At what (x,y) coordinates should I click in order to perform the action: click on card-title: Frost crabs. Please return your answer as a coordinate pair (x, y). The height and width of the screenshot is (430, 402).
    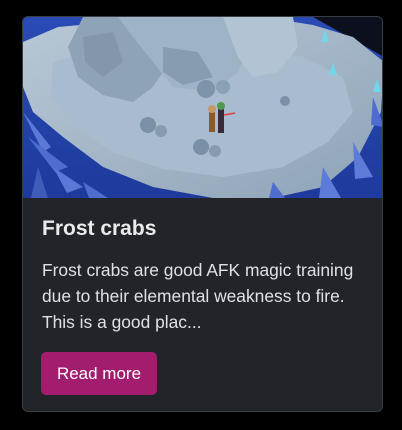
    Looking at the image, I should click on (99, 228).